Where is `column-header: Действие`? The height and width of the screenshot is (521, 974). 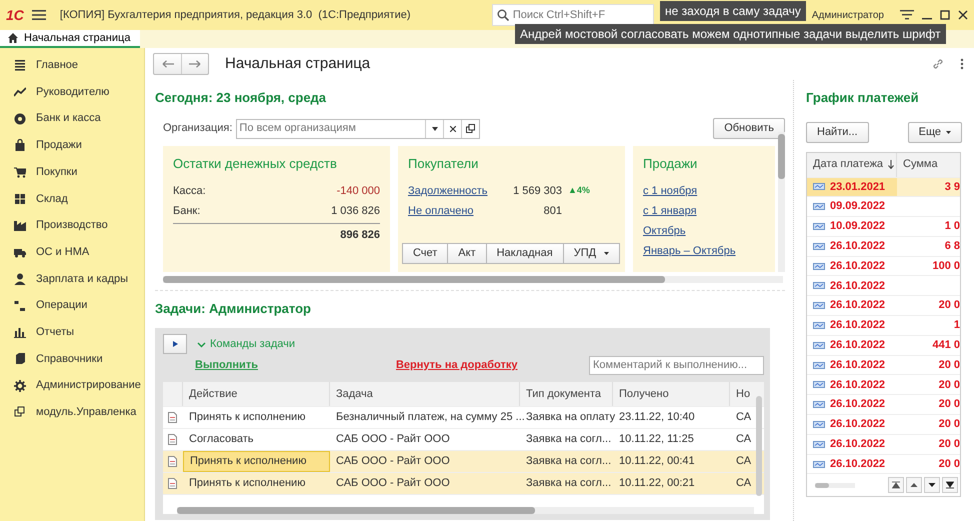
column-header: Действие is located at coordinates (256, 394).